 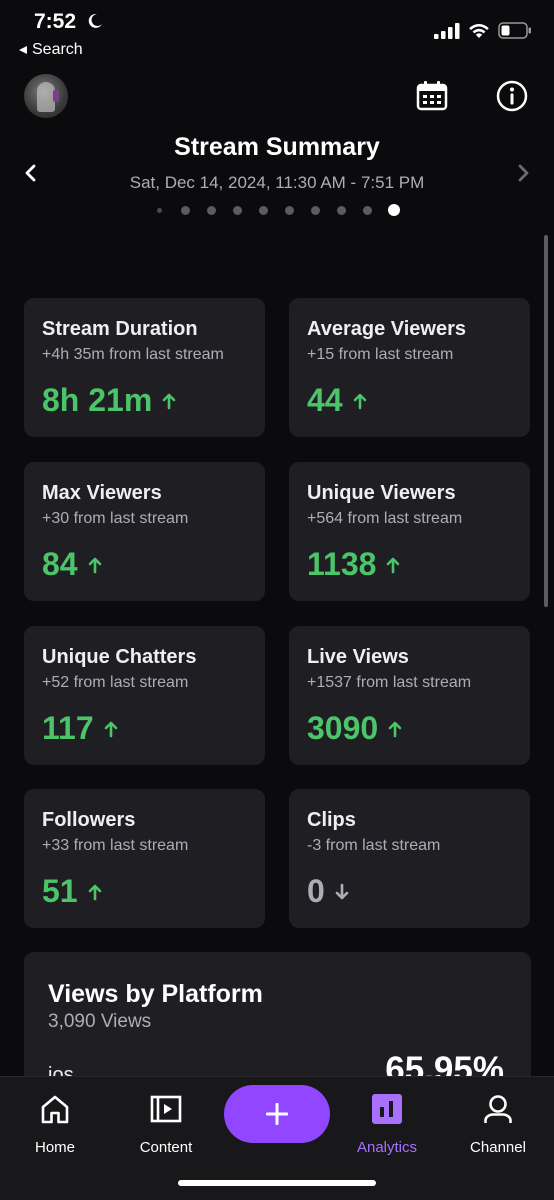 I want to click on stat-card-change: +564 from last stream, so click(x=385, y=518).